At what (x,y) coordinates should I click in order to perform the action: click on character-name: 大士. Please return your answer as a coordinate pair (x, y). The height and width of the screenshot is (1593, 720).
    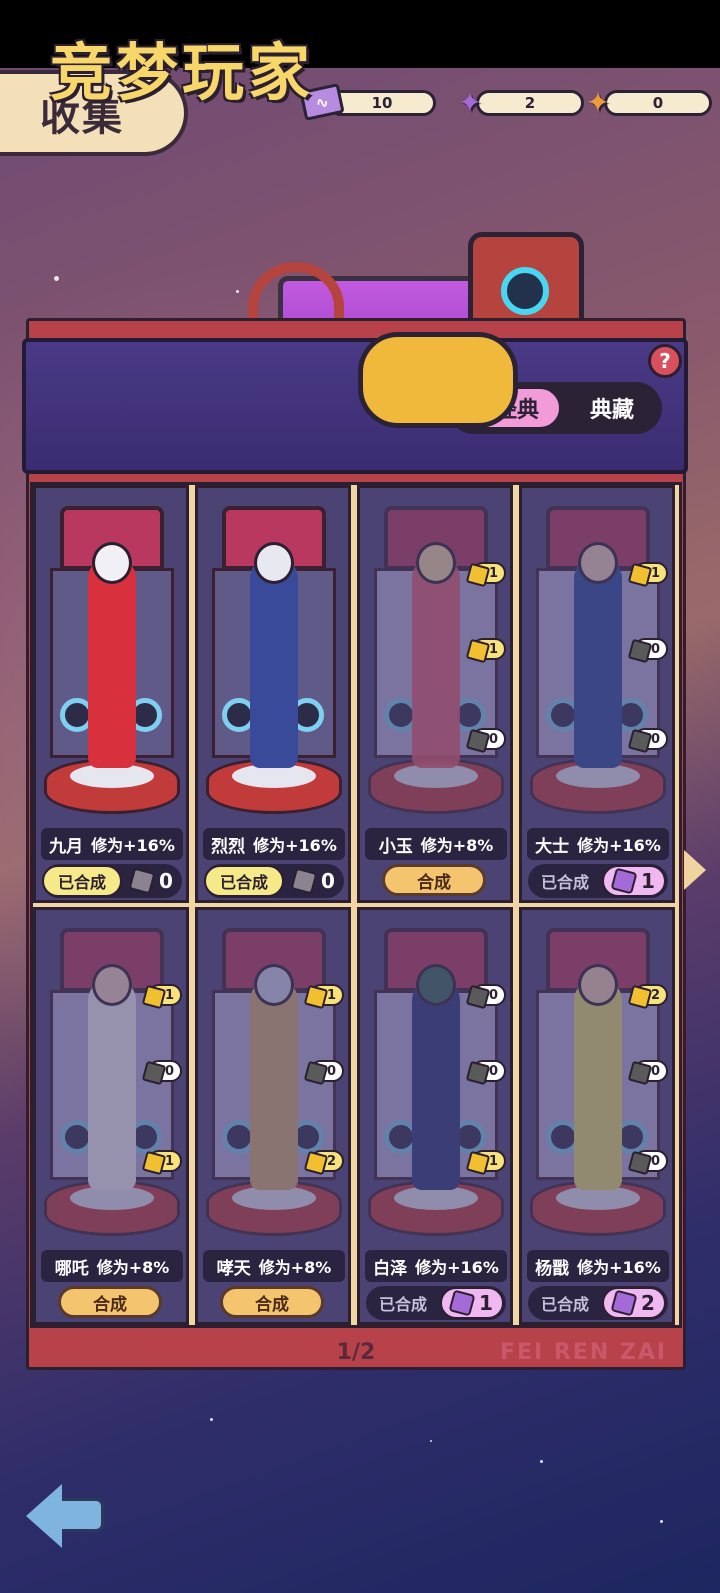
    Looking at the image, I should click on (552, 846).